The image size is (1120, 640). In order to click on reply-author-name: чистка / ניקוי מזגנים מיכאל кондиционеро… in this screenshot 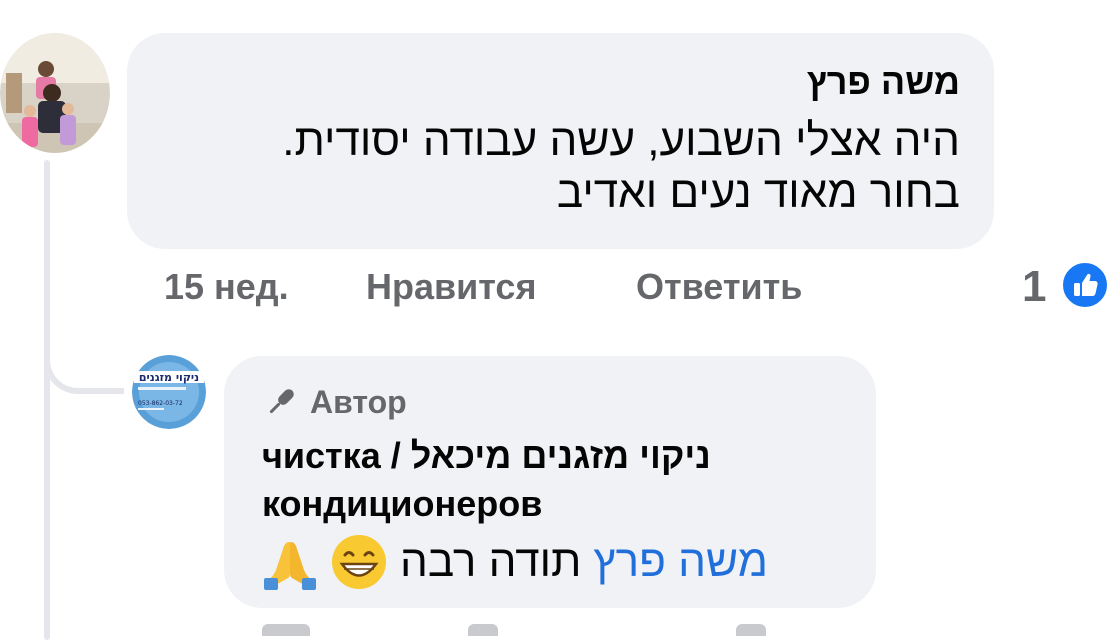, I will do `click(532, 480)`.